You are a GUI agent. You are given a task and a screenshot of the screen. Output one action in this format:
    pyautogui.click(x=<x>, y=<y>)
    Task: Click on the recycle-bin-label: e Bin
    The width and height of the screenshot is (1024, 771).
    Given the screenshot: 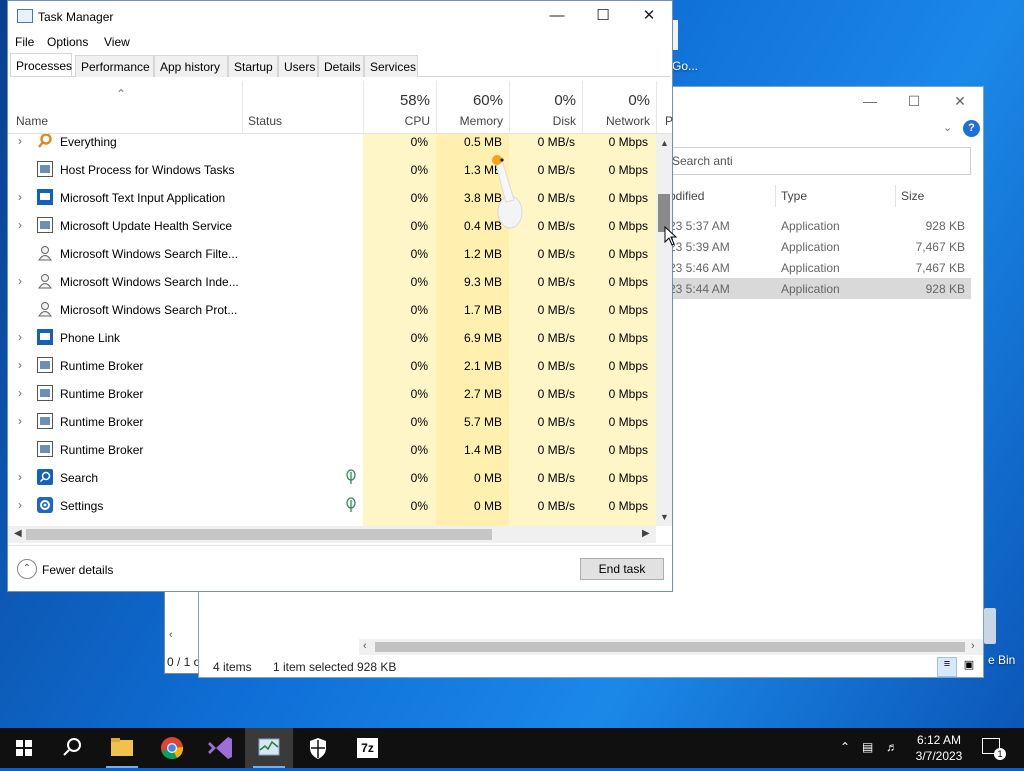 What is the action you would take?
    pyautogui.click(x=1001, y=660)
    